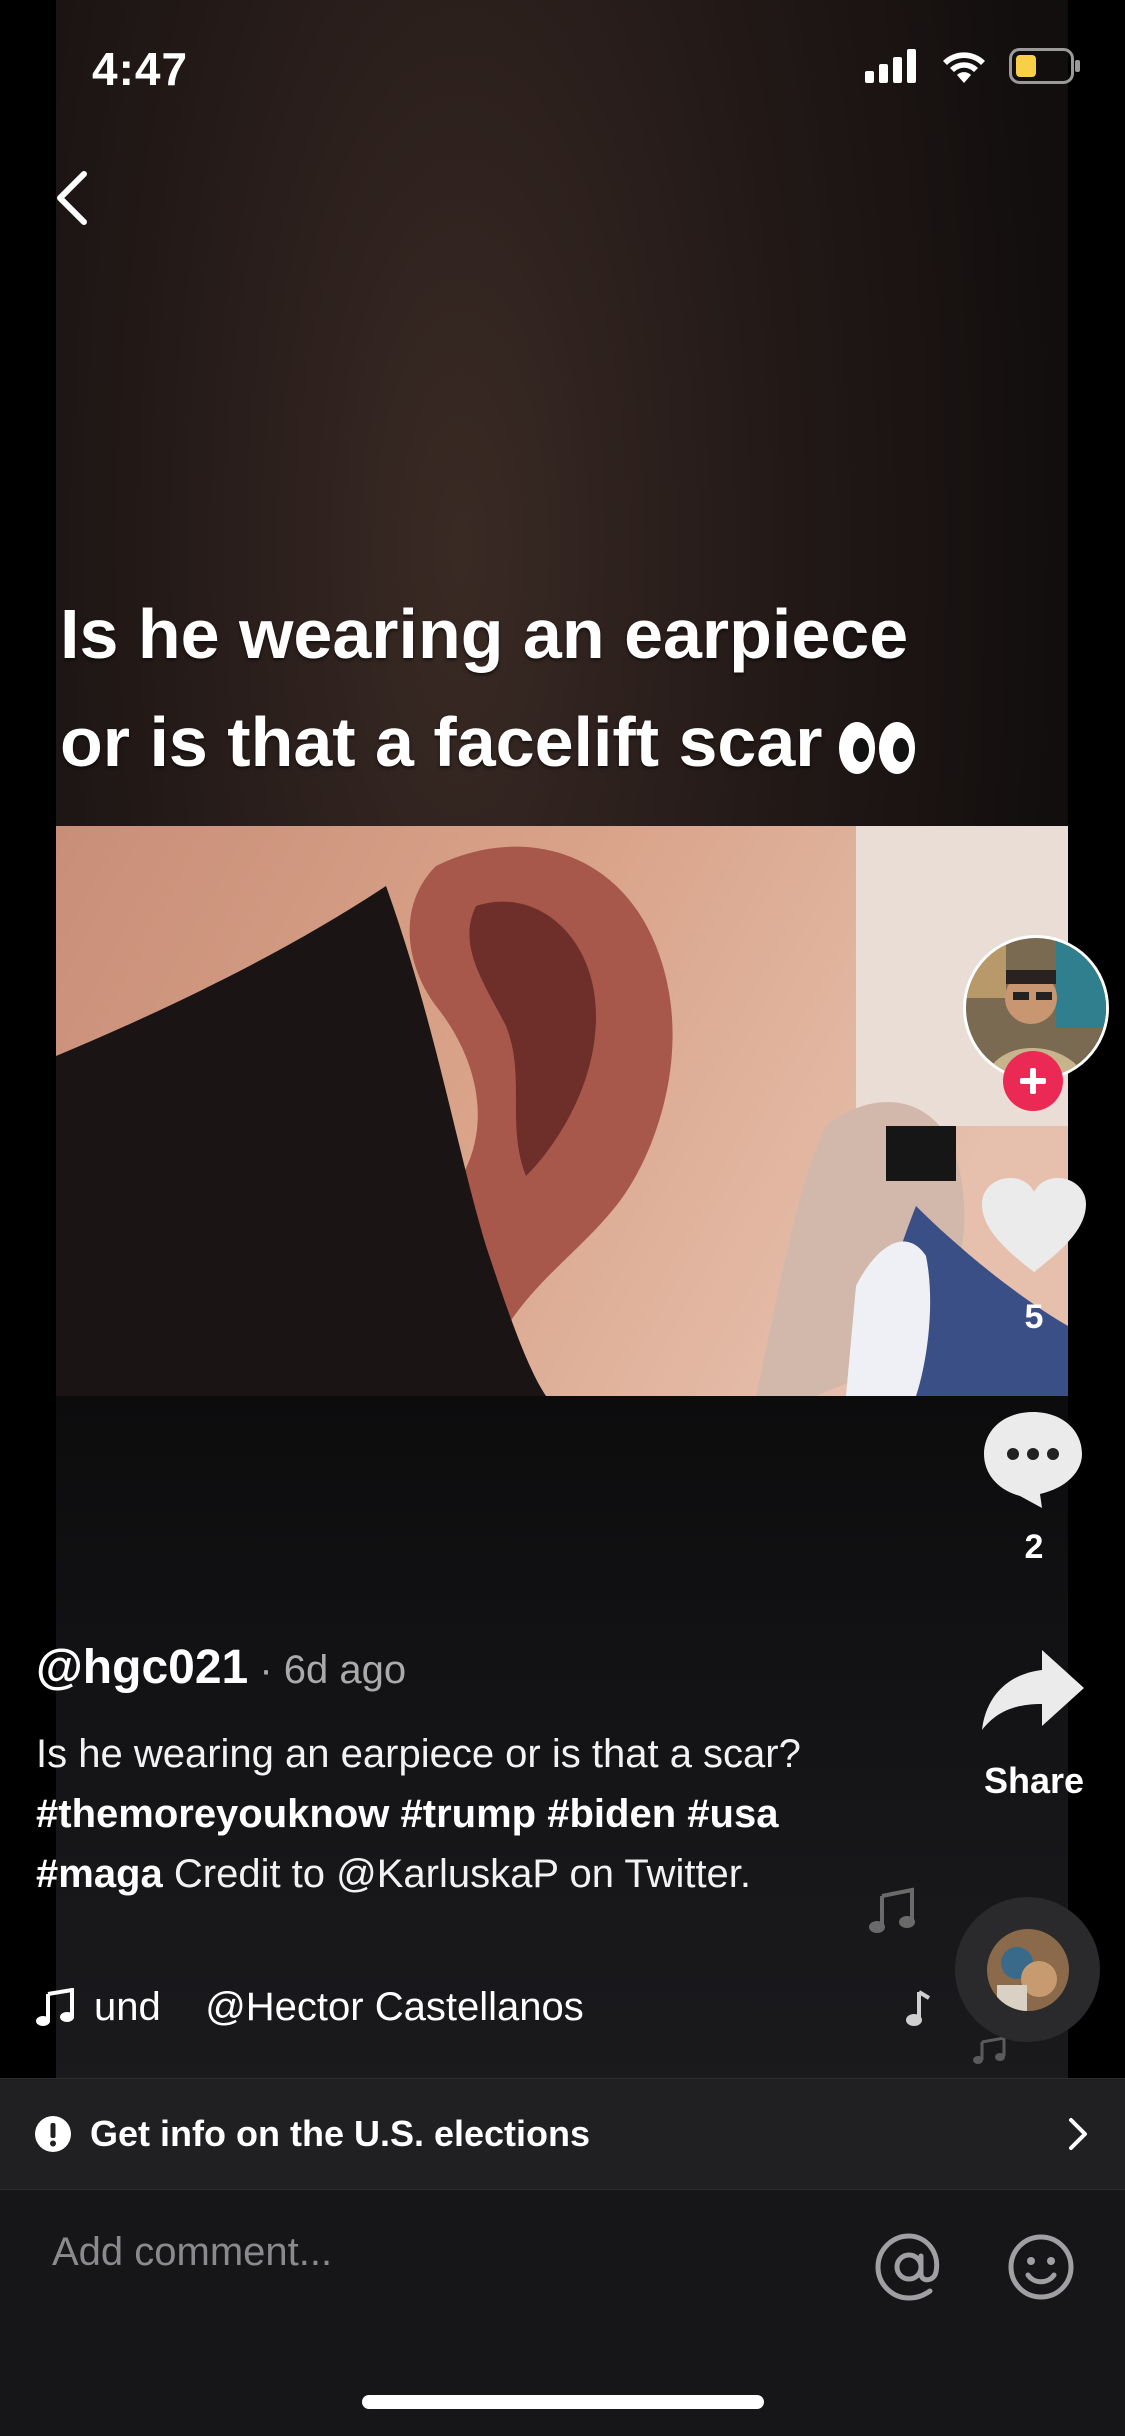  What do you see at coordinates (1034, 1781) in the screenshot?
I see `share-label: Share` at bounding box center [1034, 1781].